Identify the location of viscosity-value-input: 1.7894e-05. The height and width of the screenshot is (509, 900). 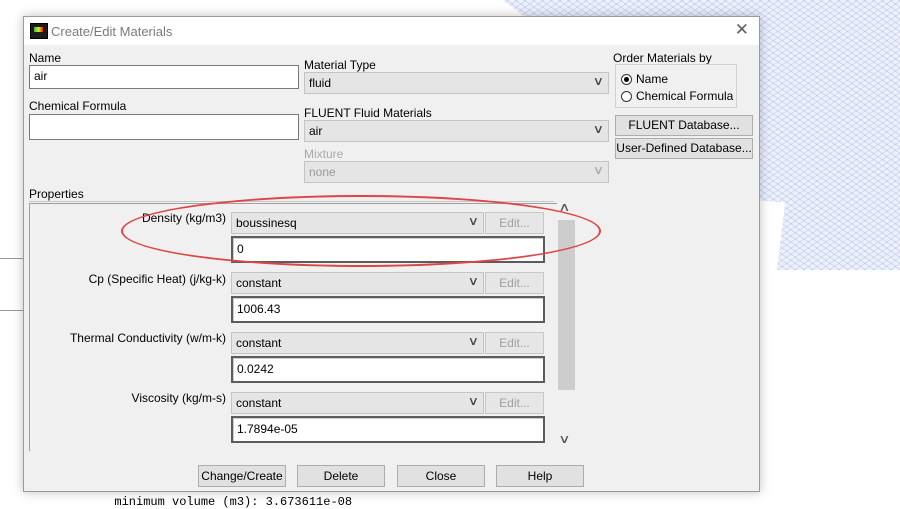
(388, 429).